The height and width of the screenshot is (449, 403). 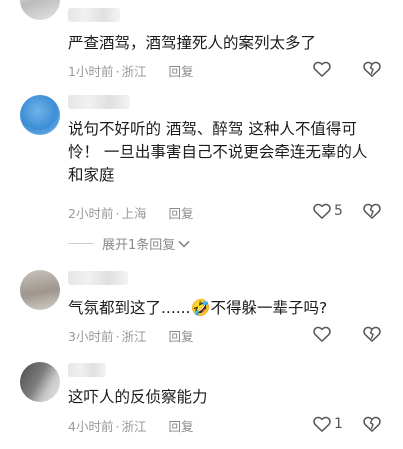 I want to click on like-count: 5, so click(x=338, y=211).